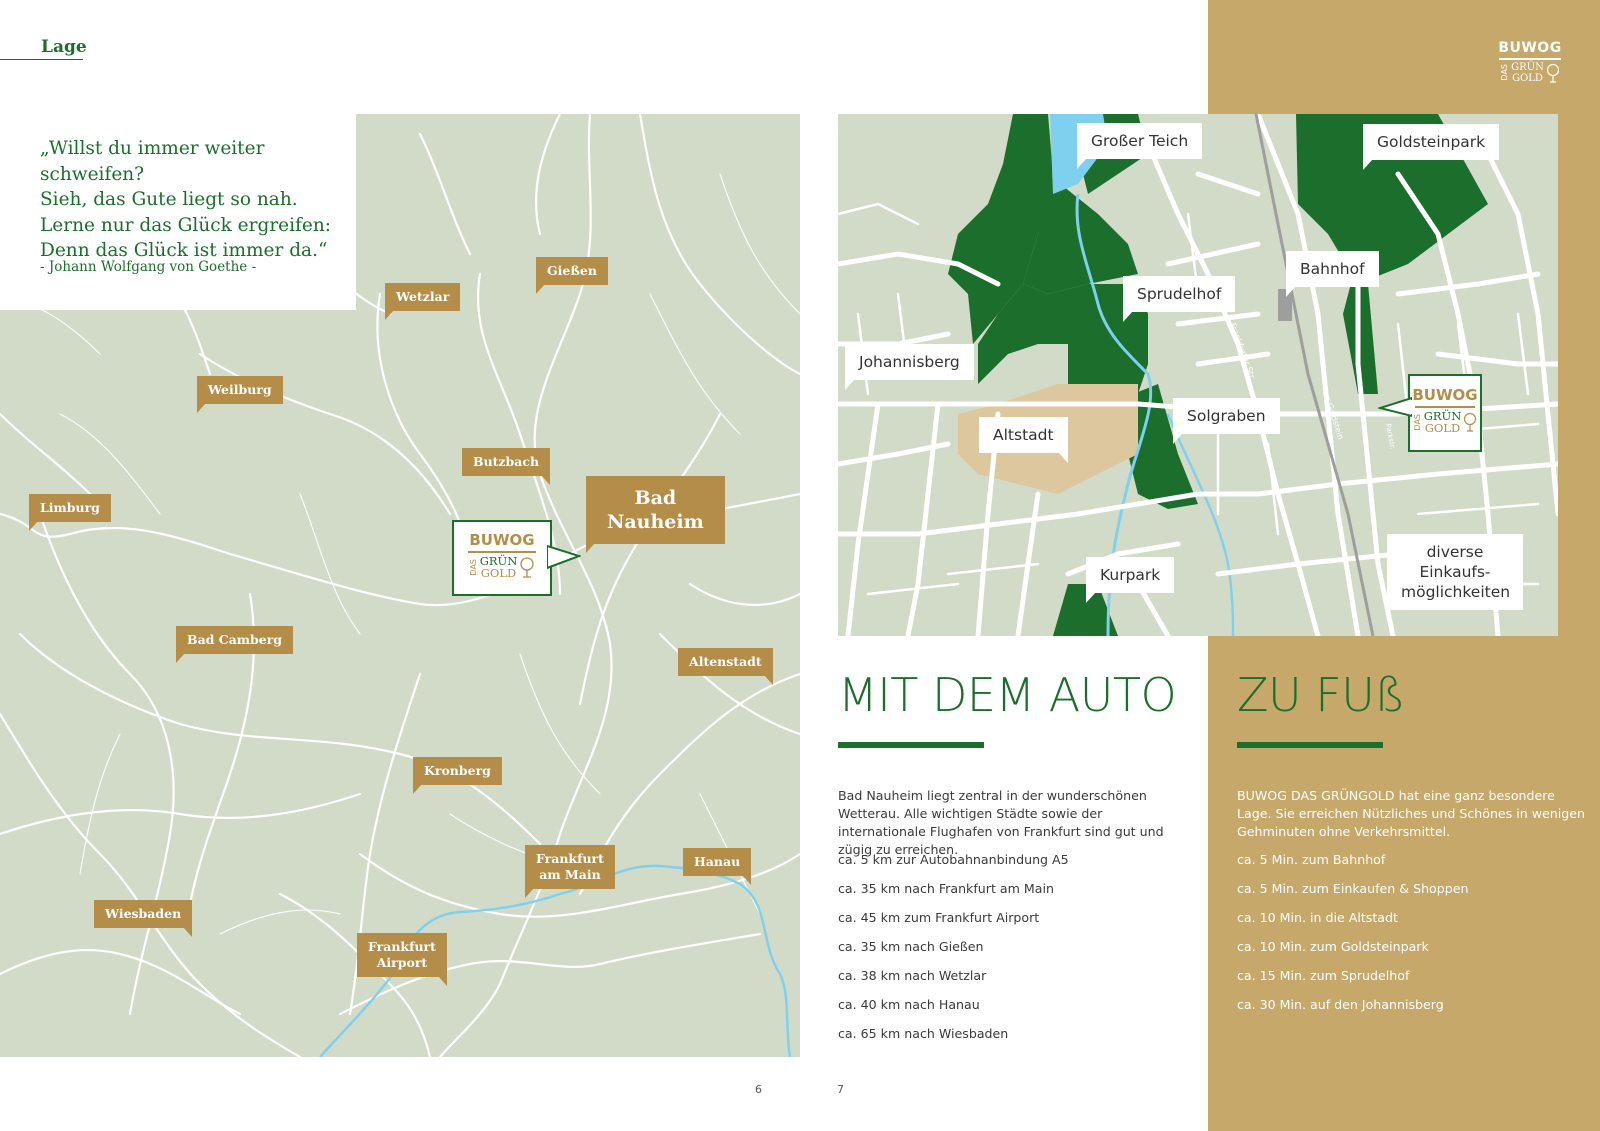  What do you see at coordinates (502, 558) in the screenshot?
I see `buwog-marker-region: BUWOG DAS GRÜN GOLD` at bounding box center [502, 558].